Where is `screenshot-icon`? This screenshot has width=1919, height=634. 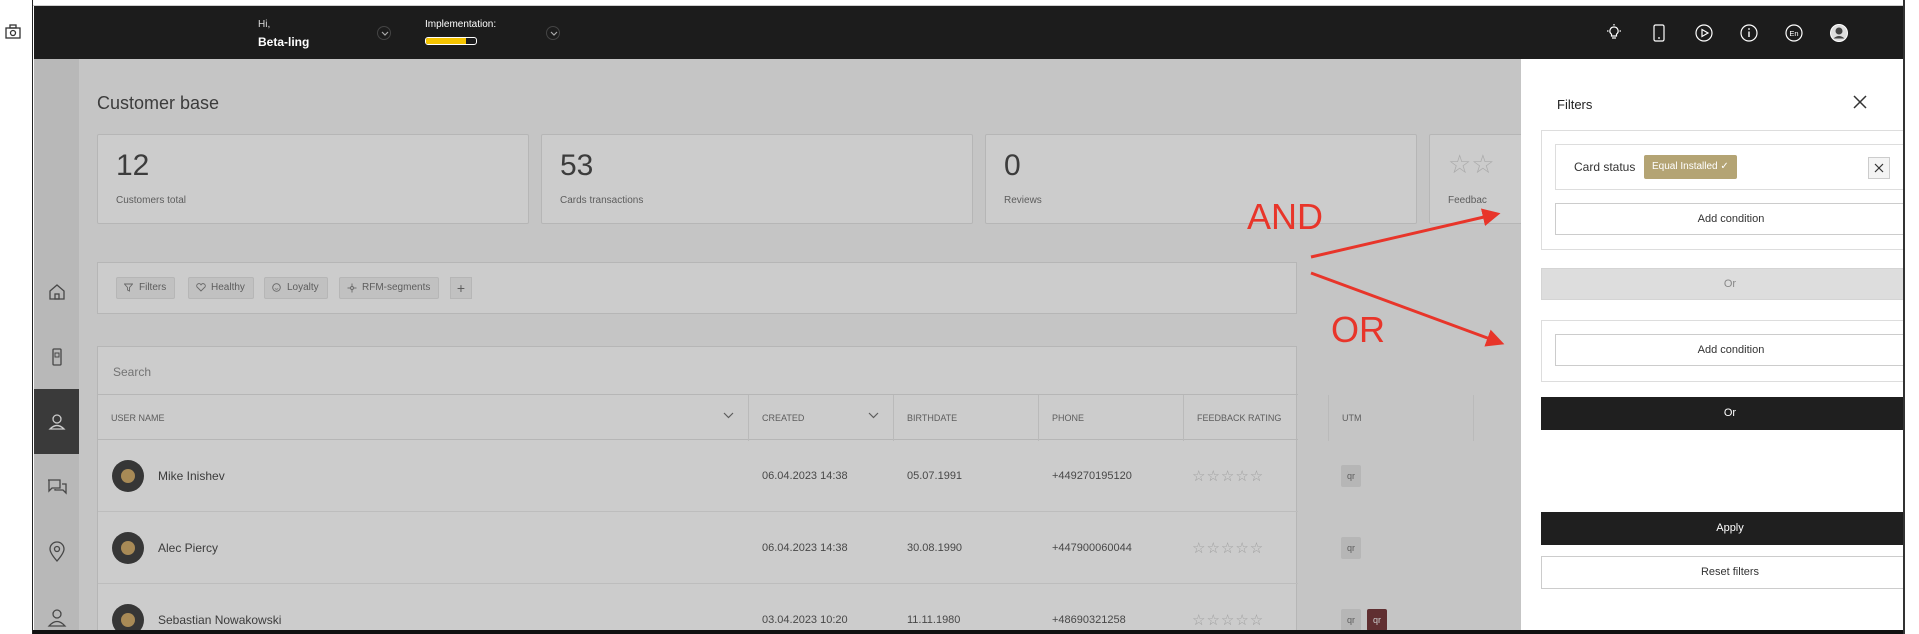 screenshot-icon is located at coordinates (13, 31).